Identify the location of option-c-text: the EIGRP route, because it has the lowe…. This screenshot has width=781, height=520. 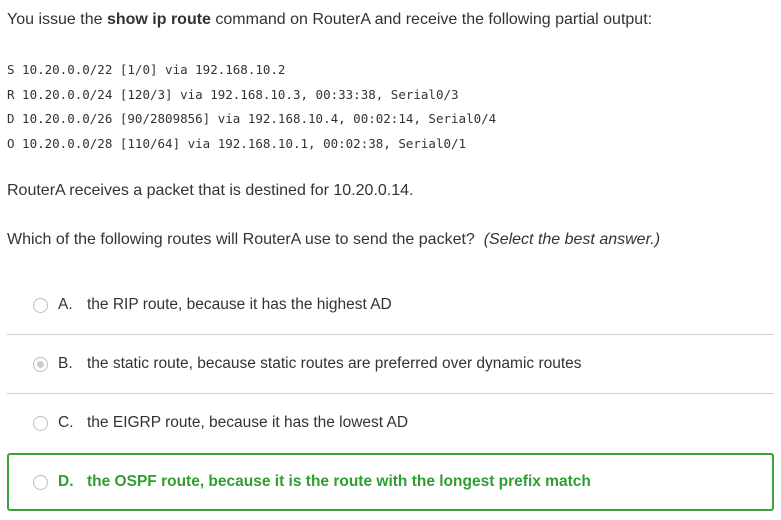
(248, 422).